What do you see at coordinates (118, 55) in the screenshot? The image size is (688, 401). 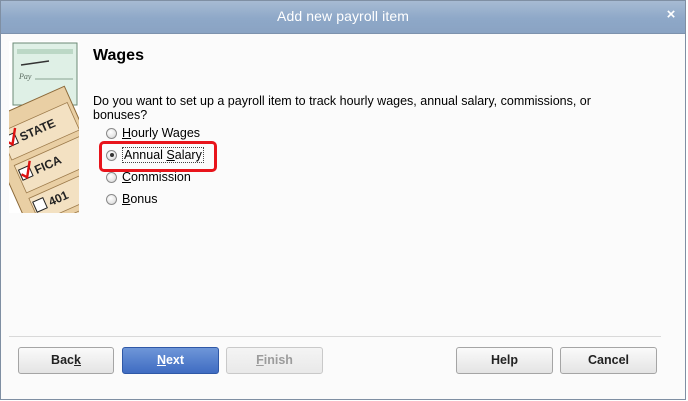 I see `page-heading: Wages` at bounding box center [118, 55].